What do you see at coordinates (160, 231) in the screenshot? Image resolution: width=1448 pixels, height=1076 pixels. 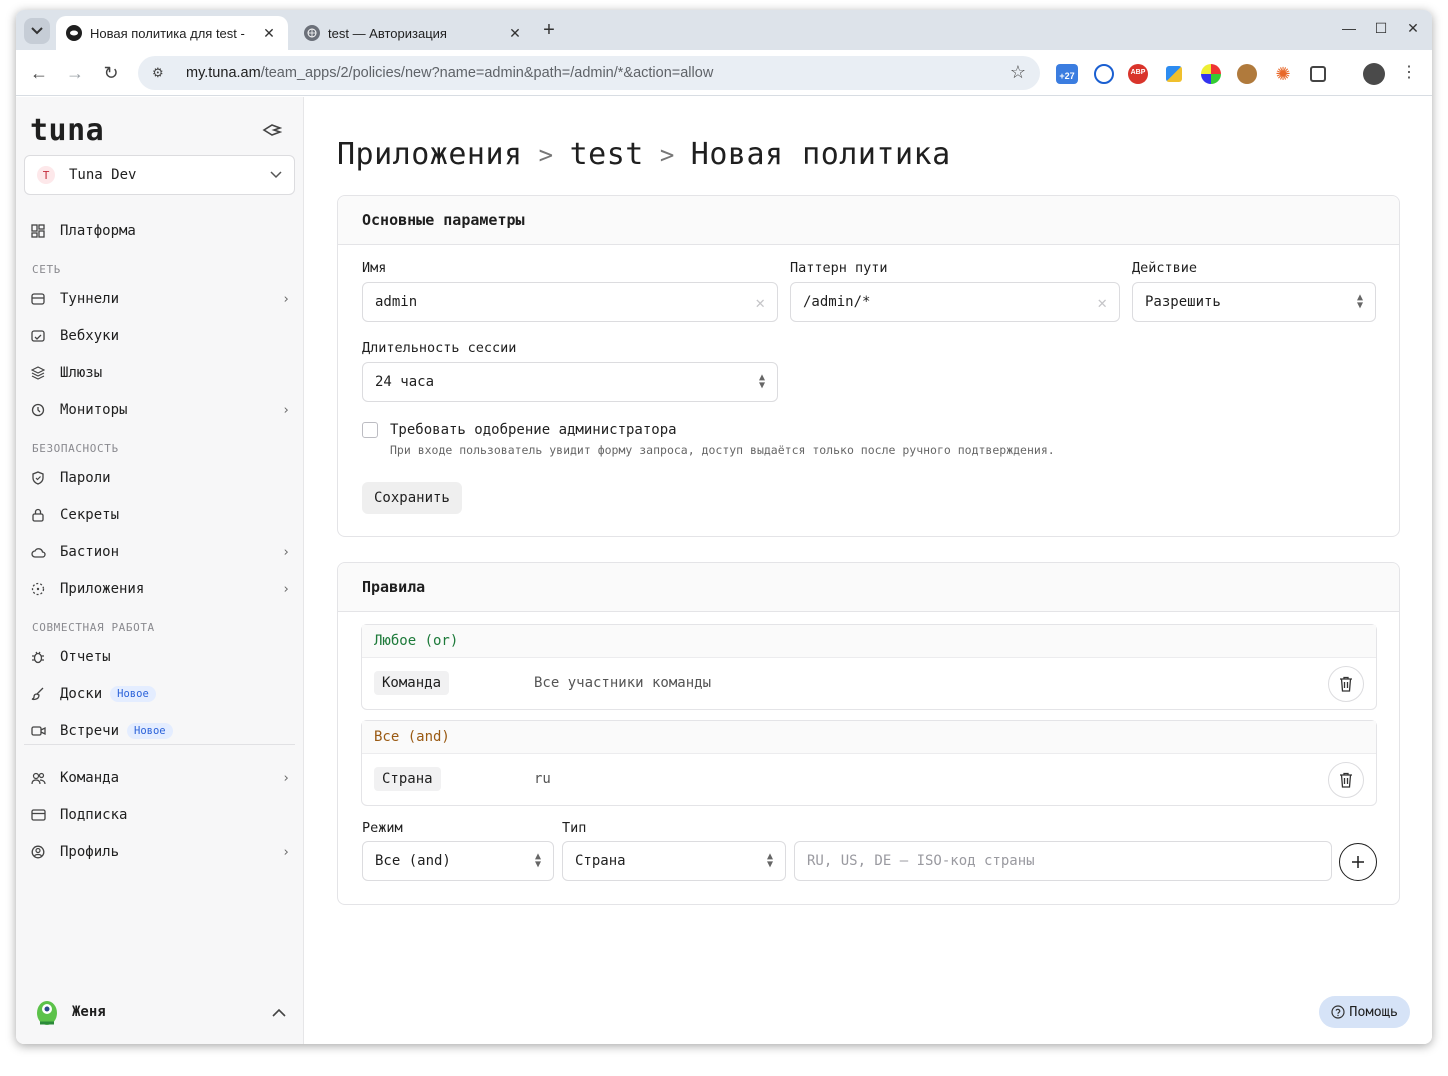 I see `sidebar-item-platform: Платформа` at bounding box center [160, 231].